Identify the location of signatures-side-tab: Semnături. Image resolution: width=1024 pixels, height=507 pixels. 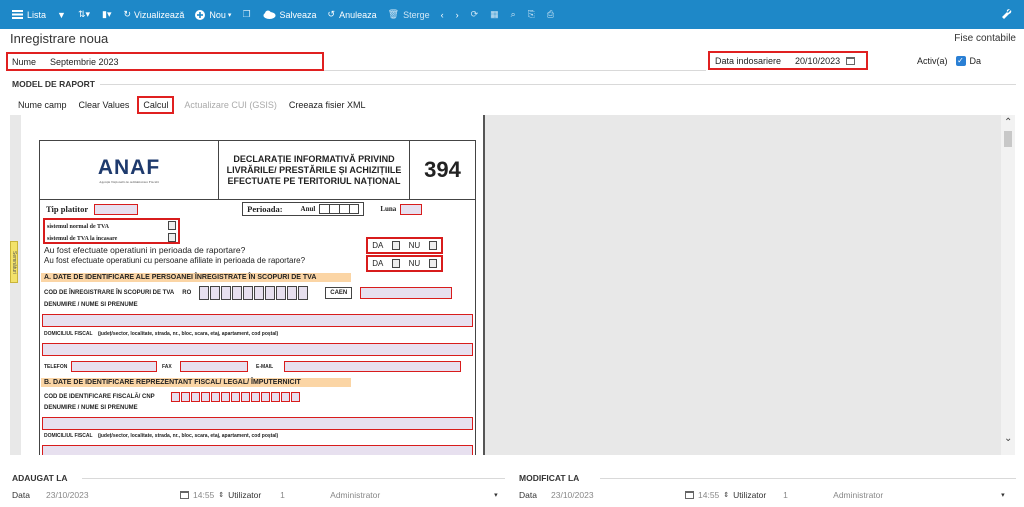
(14, 262).